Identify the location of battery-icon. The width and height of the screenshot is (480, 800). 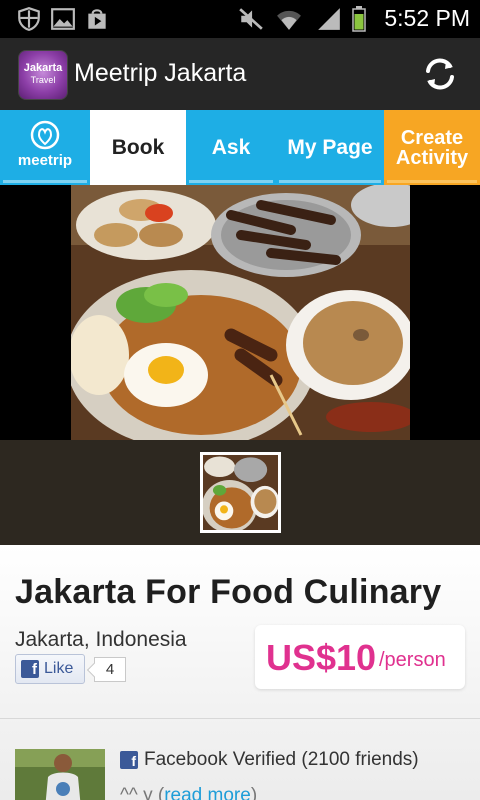
(359, 19).